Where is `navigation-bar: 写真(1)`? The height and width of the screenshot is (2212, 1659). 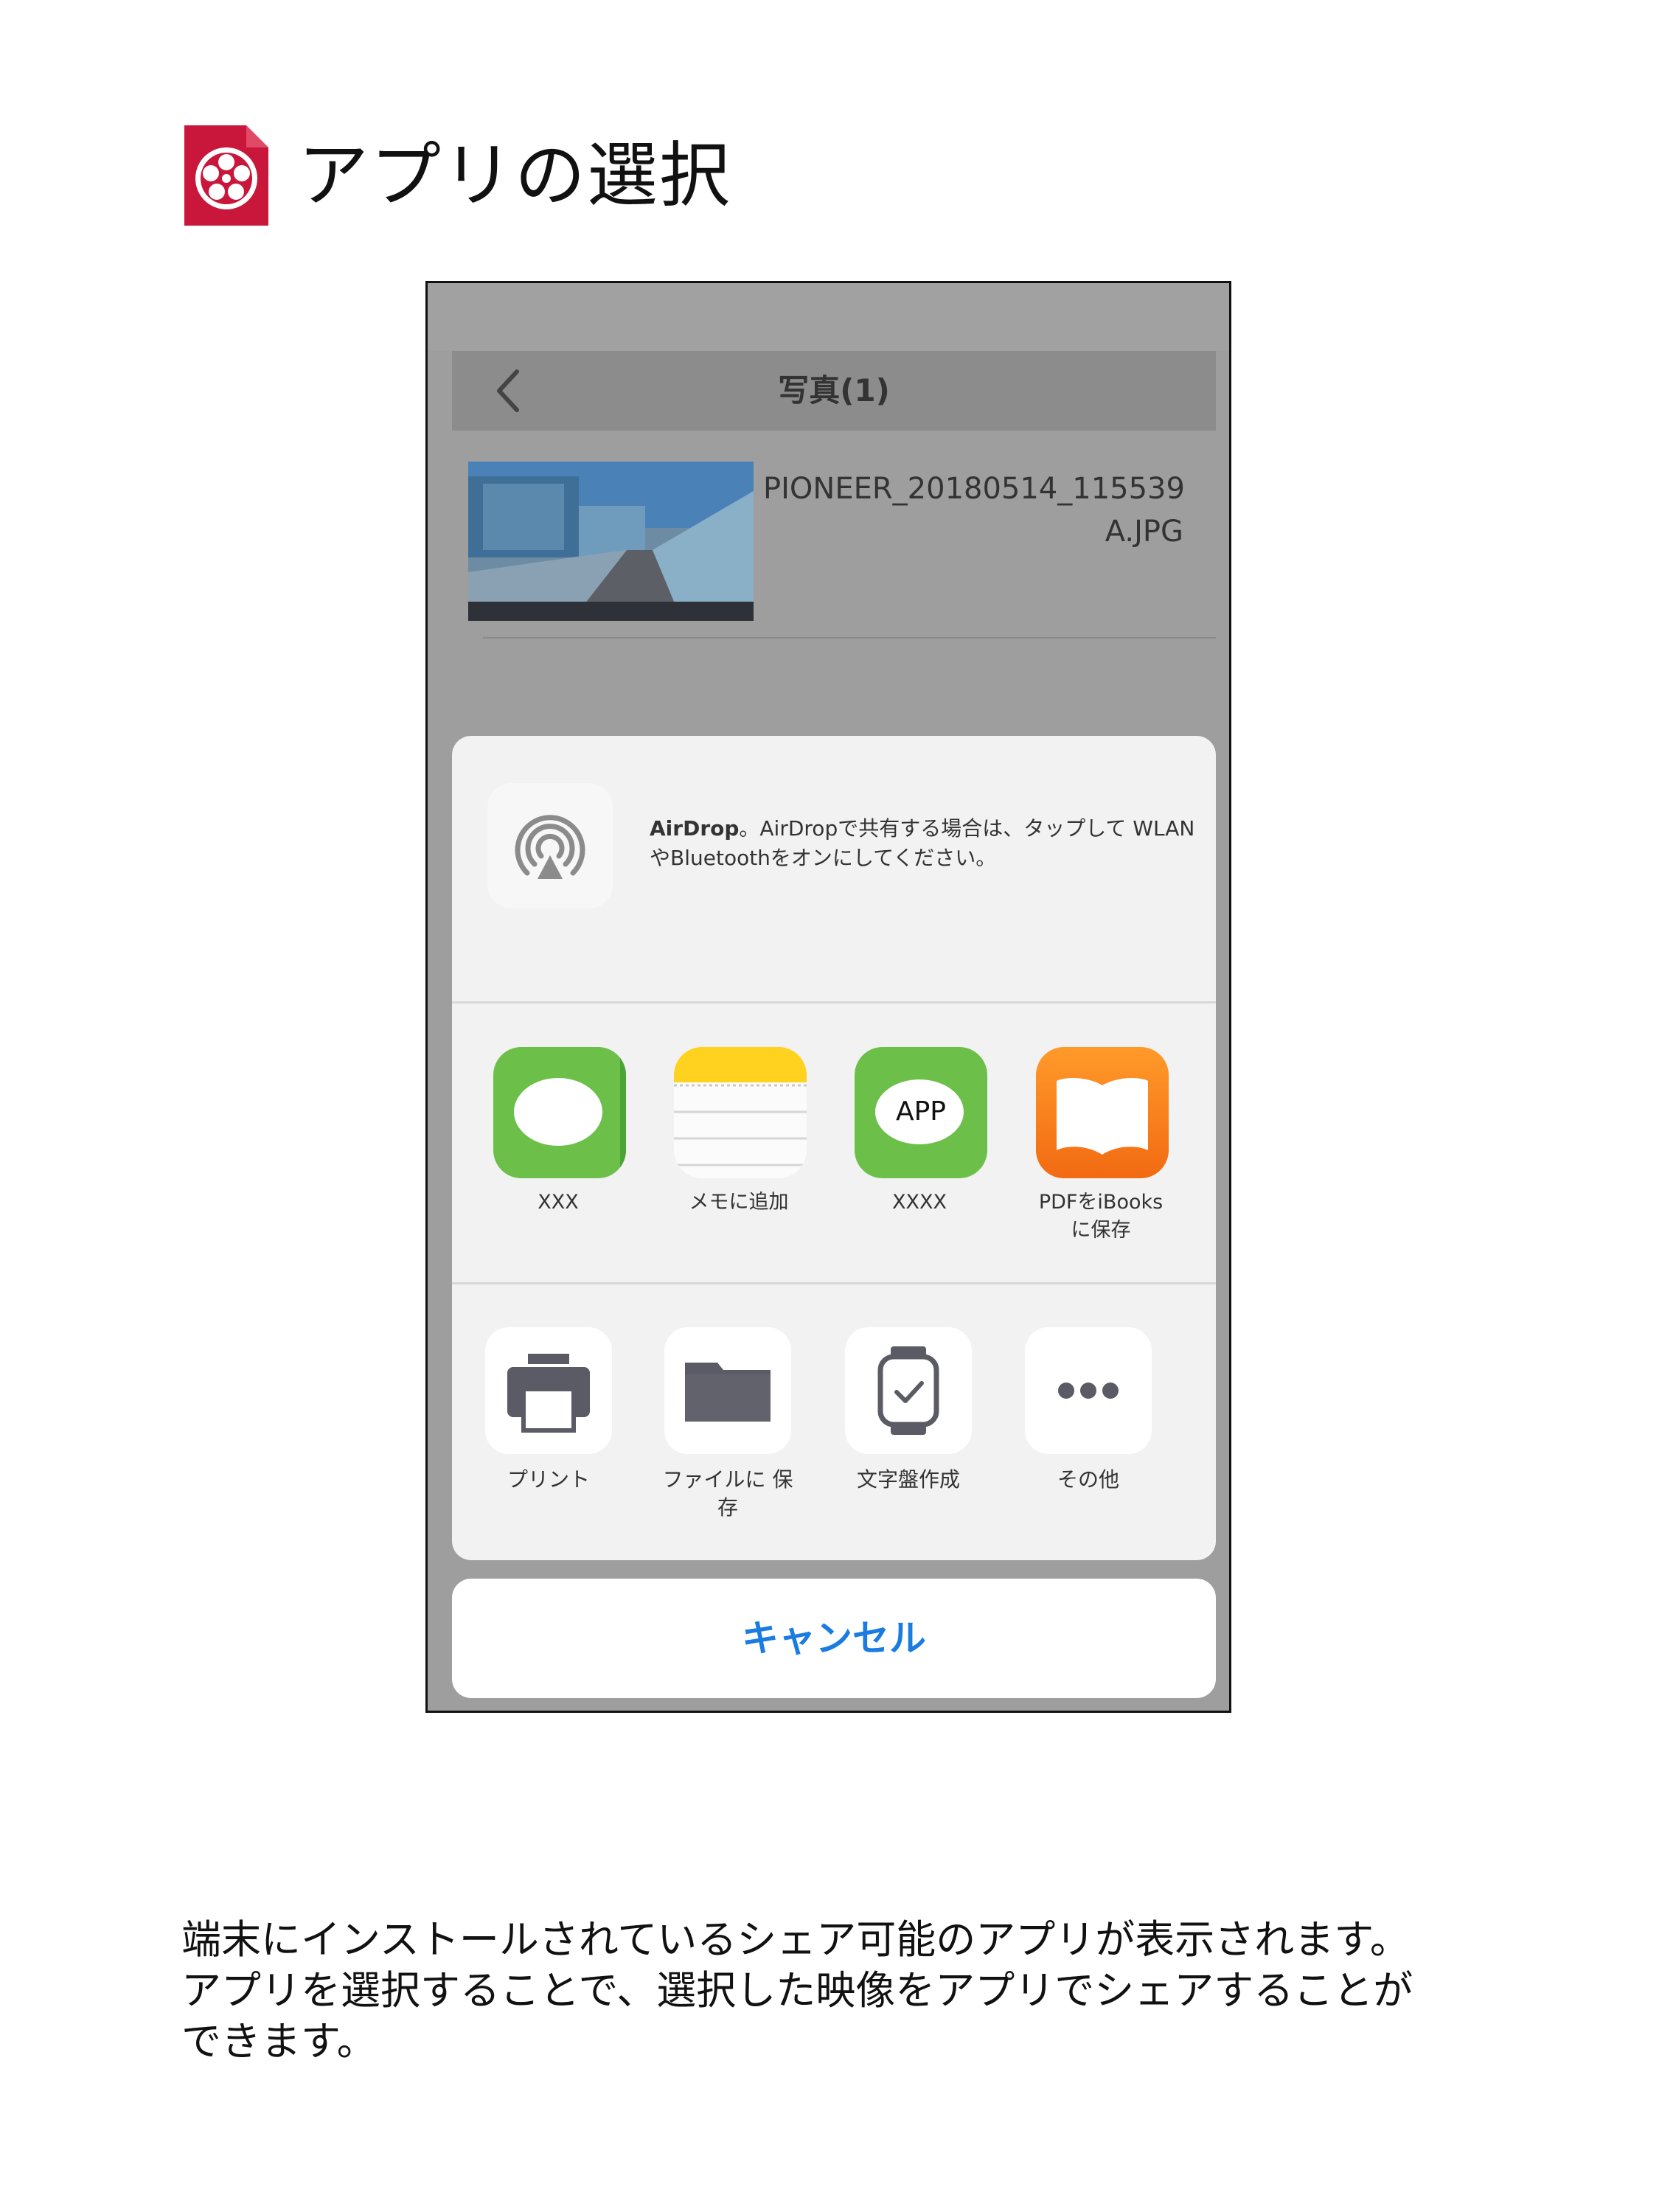
navigation-bar: 写真(1) is located at coordinates (834, 391).